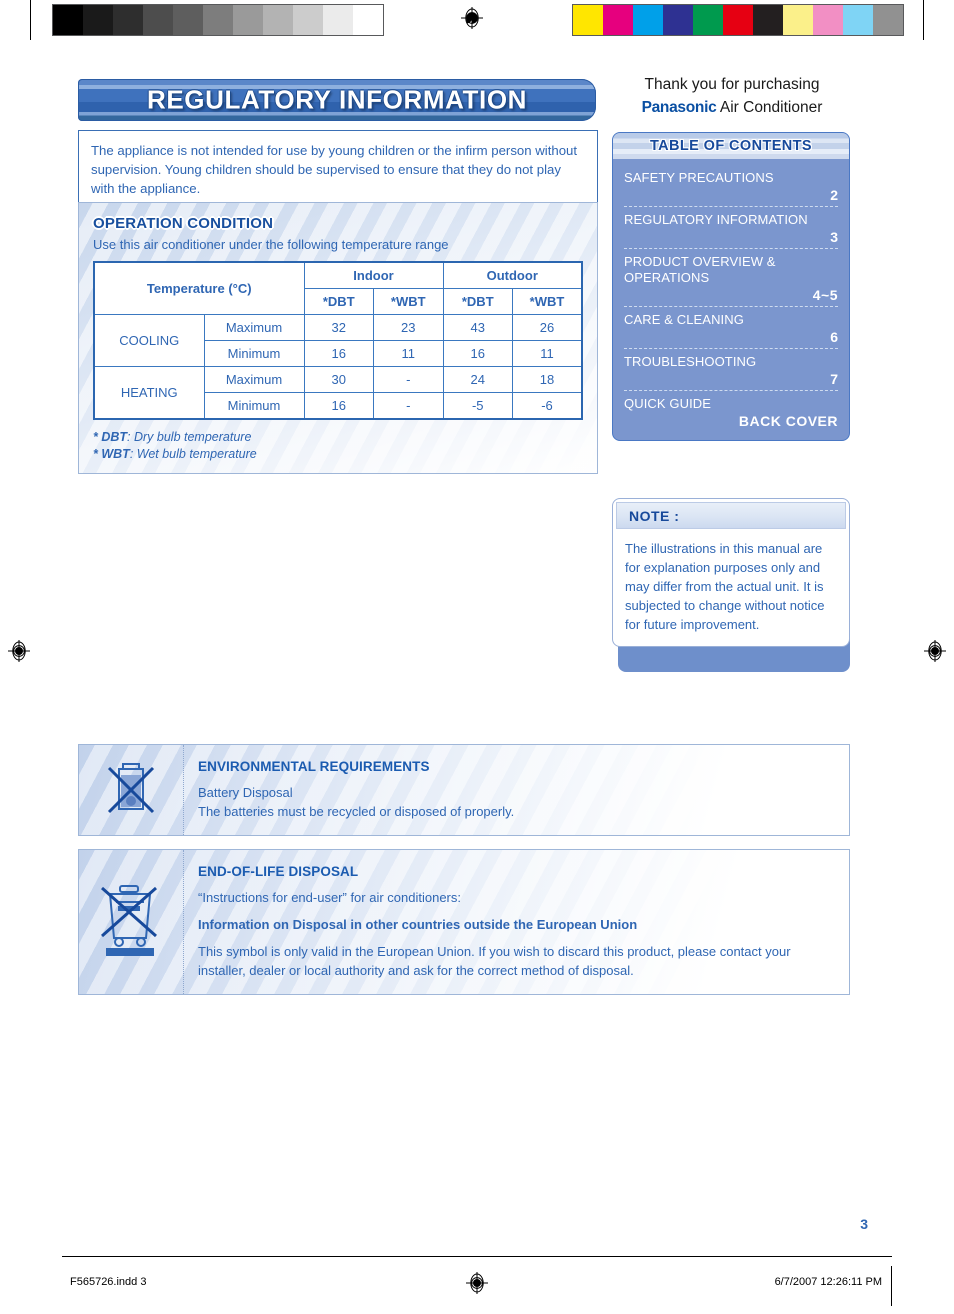  I want to click on registration-mark-left, so click(19, 651).